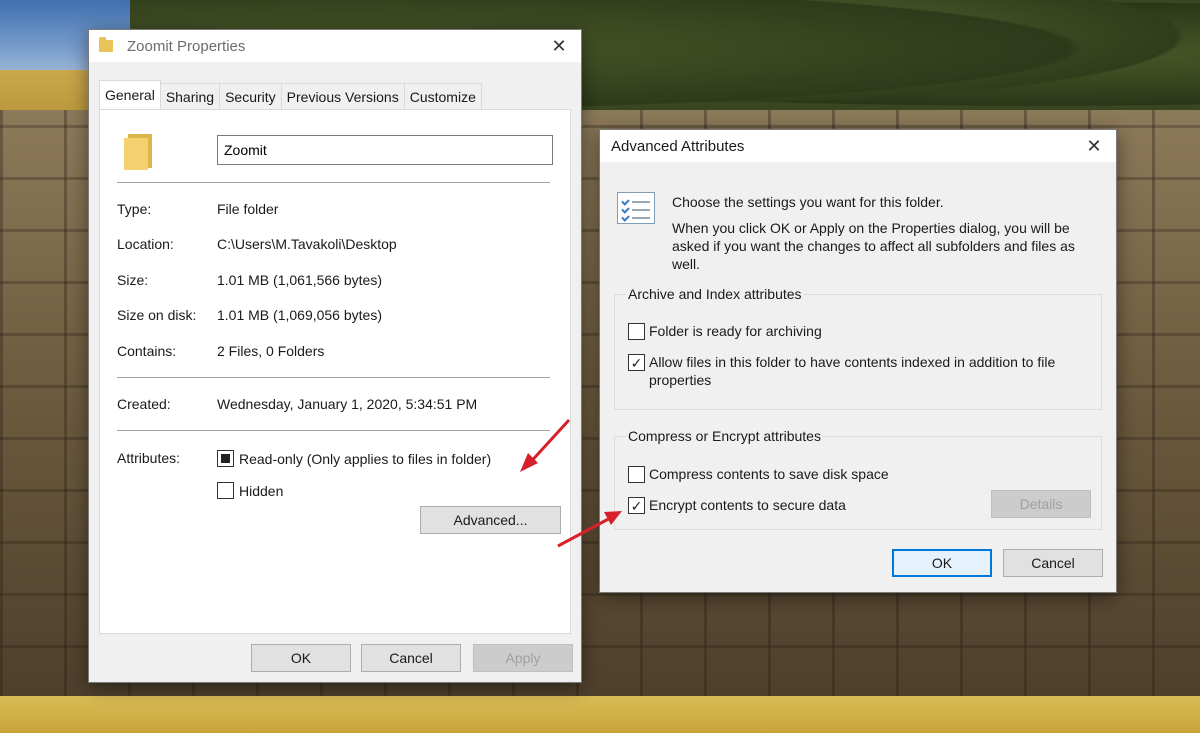 The image size is (1200, 733). Describe the element at coordinates (735, 331) in the screenshot. I see `archiving-label: Folder is ready for archiving` at that location.